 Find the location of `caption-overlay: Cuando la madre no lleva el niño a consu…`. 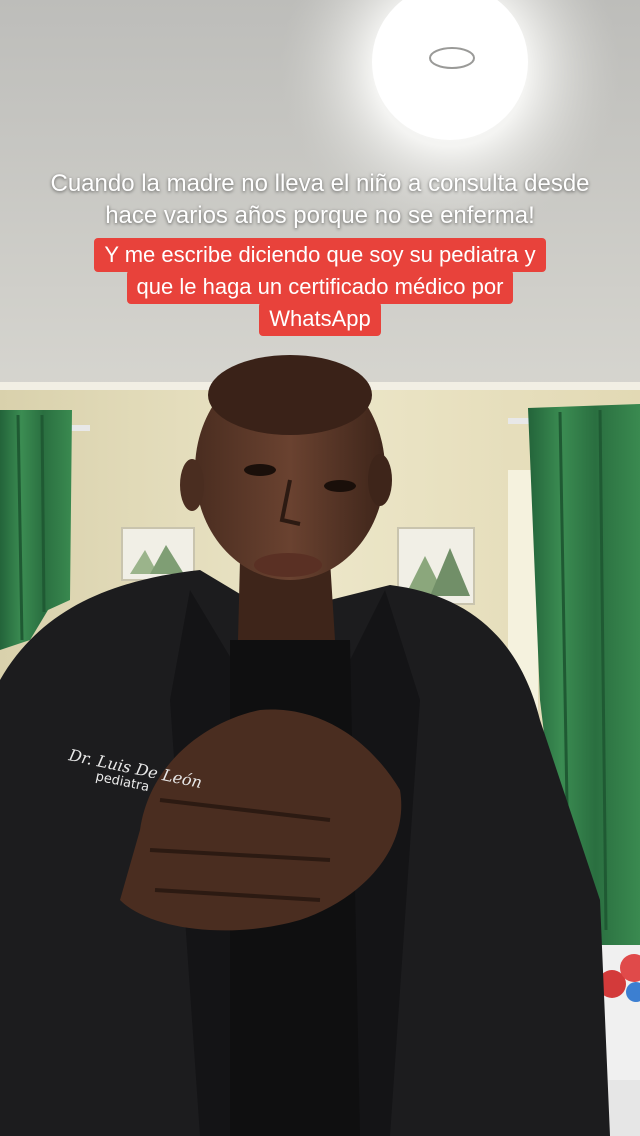

caption-overlay: Cuando la madre no lleva el niño a consu… is located at coordinates (320, 252).